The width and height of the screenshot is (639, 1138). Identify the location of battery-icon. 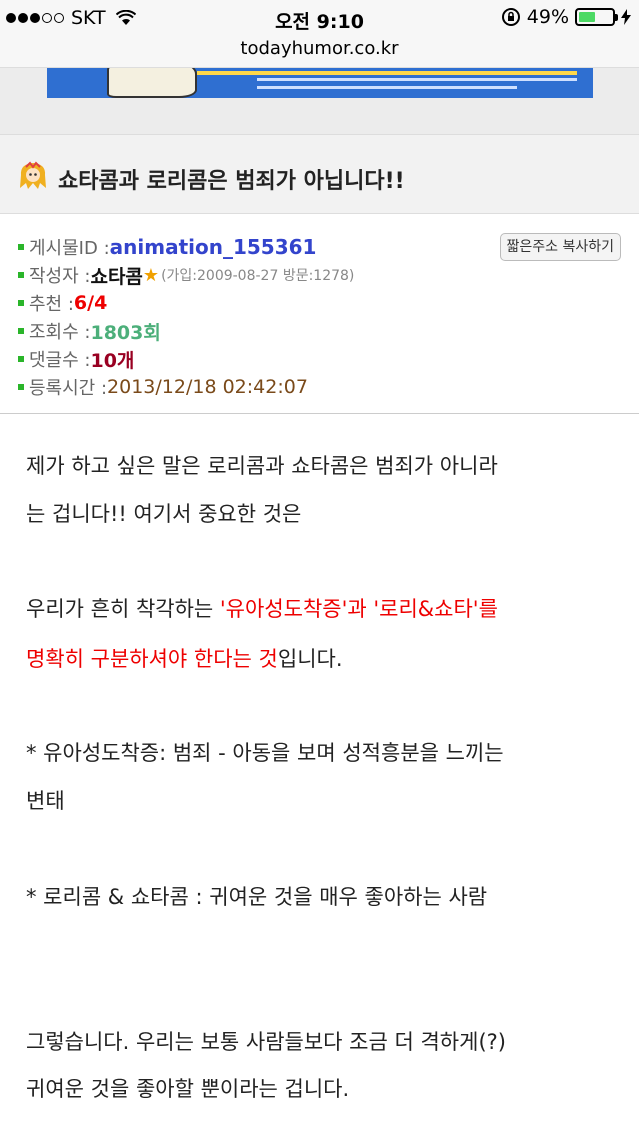
(596, 17).